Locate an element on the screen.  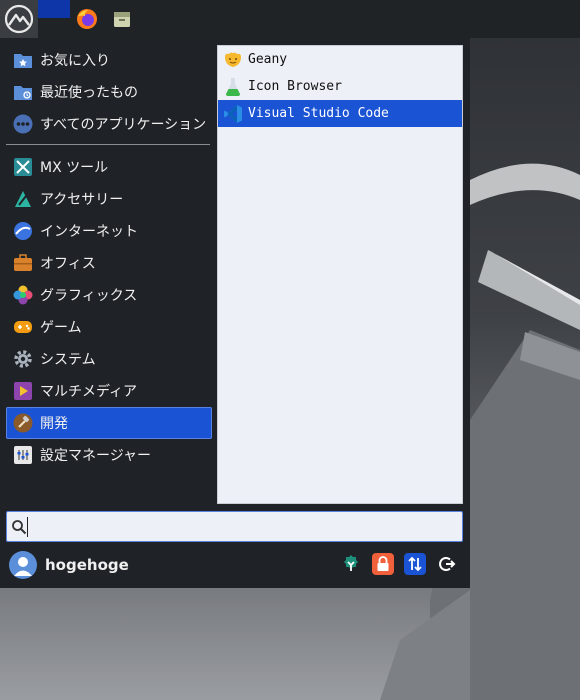
vscode-icon is located at coordinates (233, 114).